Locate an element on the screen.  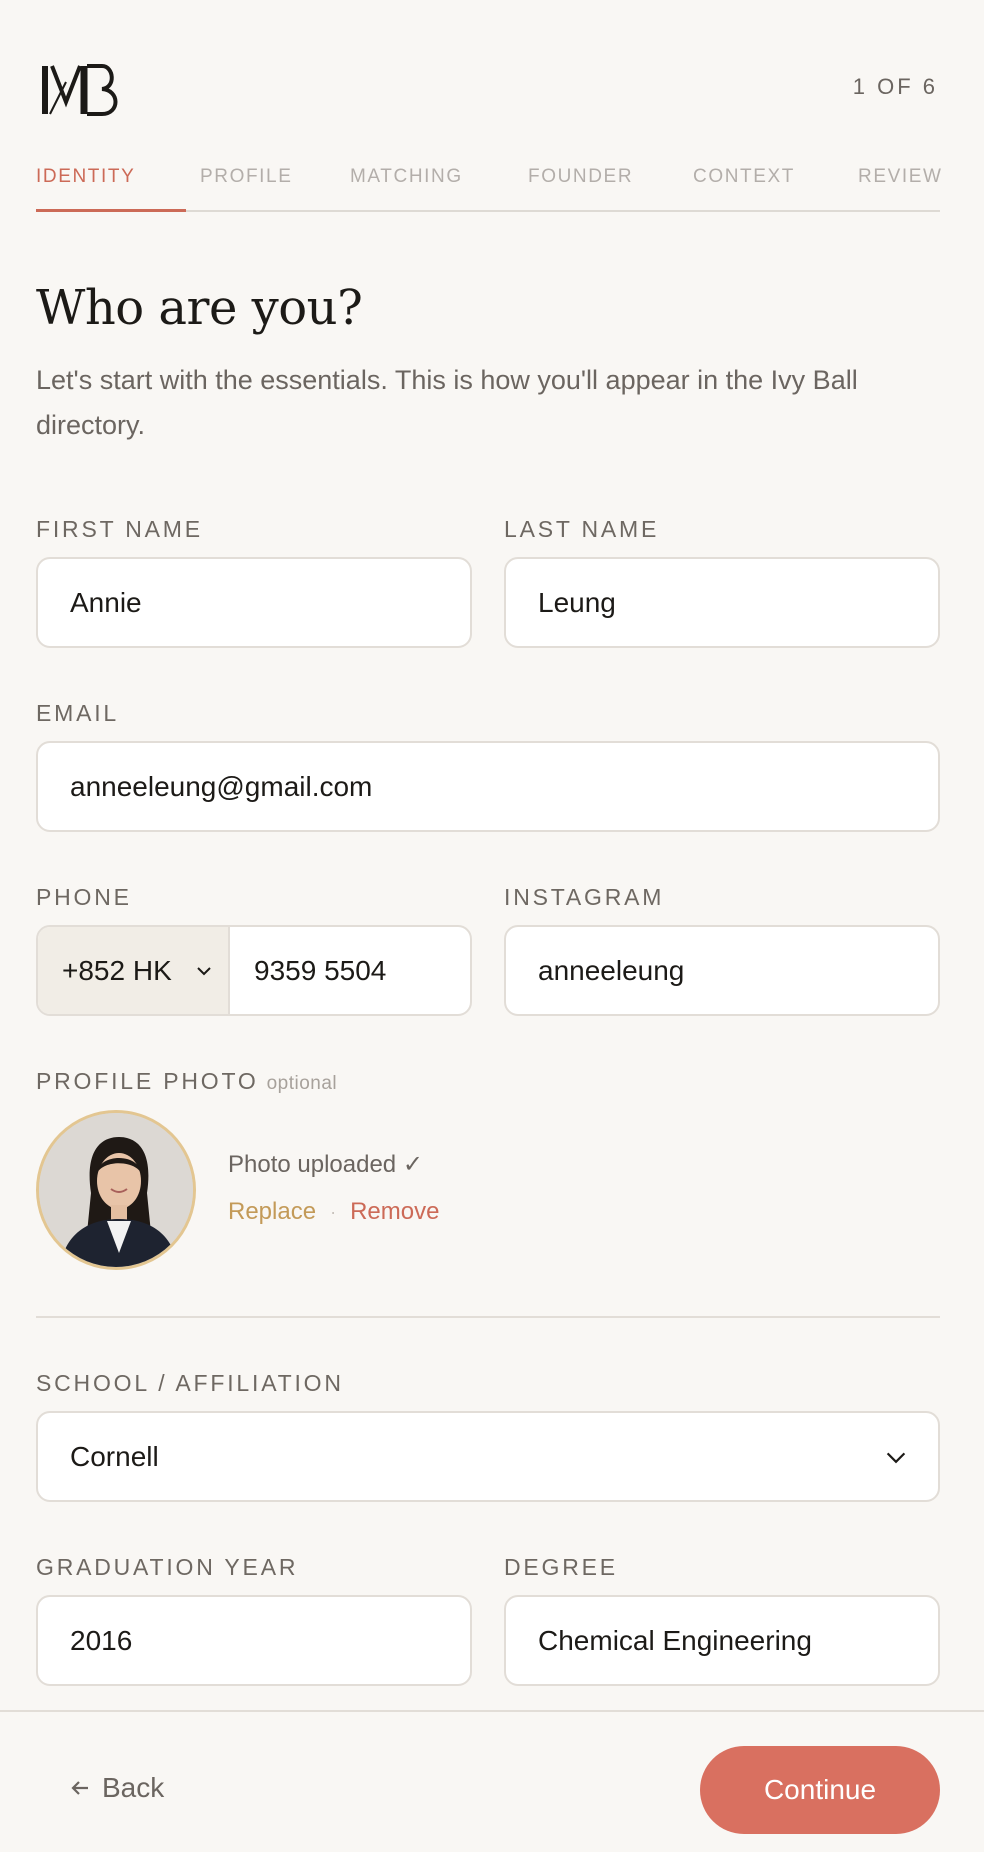
email-input is located at coordinates (488, 786).